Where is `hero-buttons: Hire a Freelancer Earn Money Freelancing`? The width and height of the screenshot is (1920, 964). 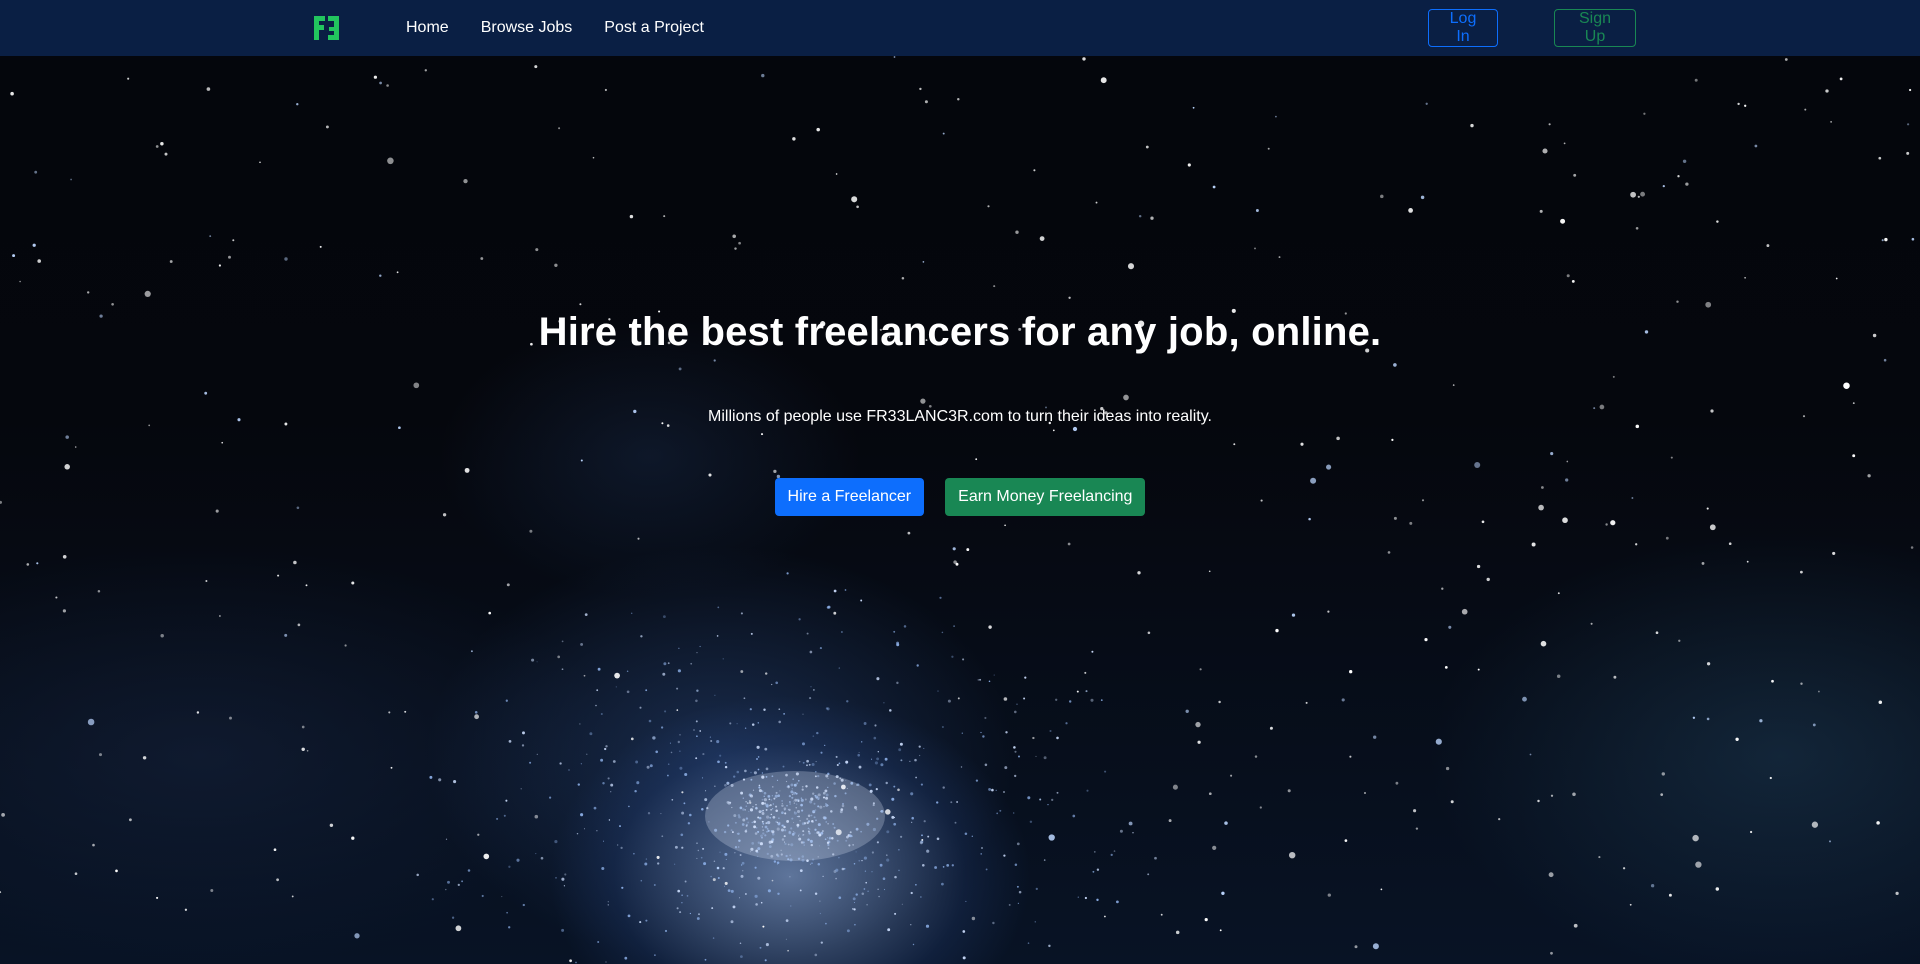
hero-buttons: Hire a Freelancer Earn Money Freelancing is located at coordinates (960, 497).